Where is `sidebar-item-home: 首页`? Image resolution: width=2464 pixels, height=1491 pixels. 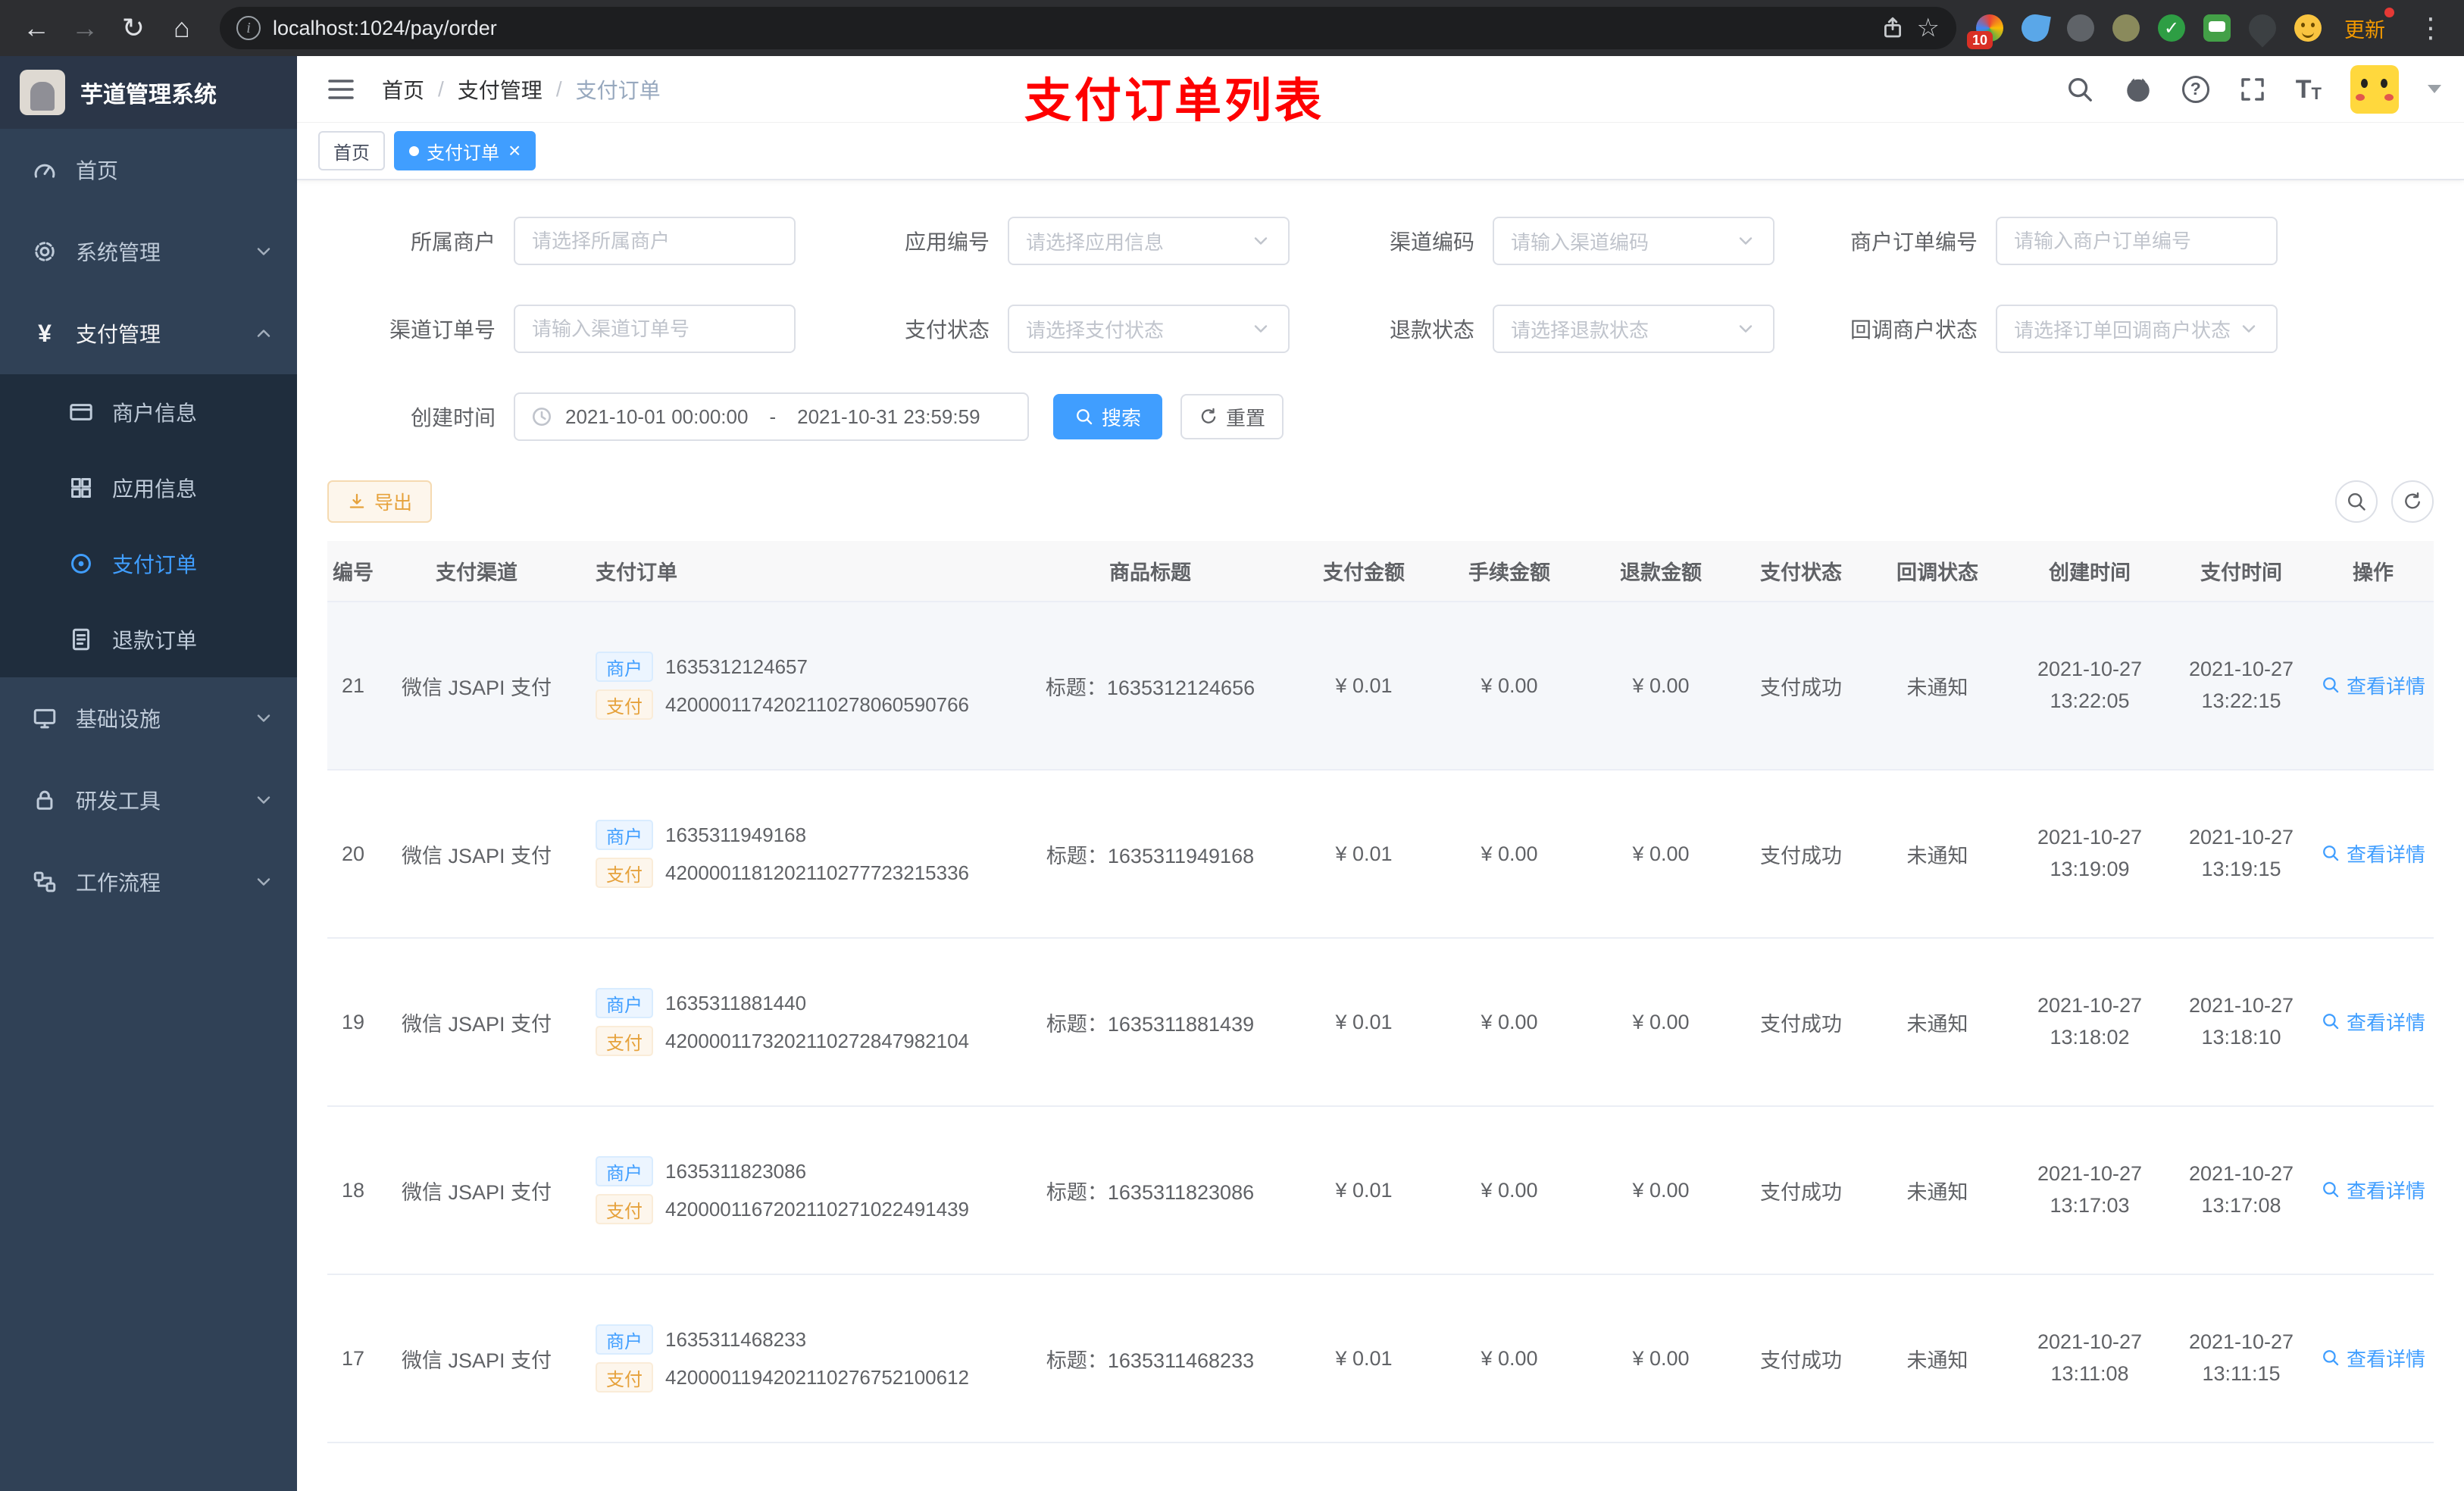
sidebar-item-home: 首页 is located at coordinates (148, 170).